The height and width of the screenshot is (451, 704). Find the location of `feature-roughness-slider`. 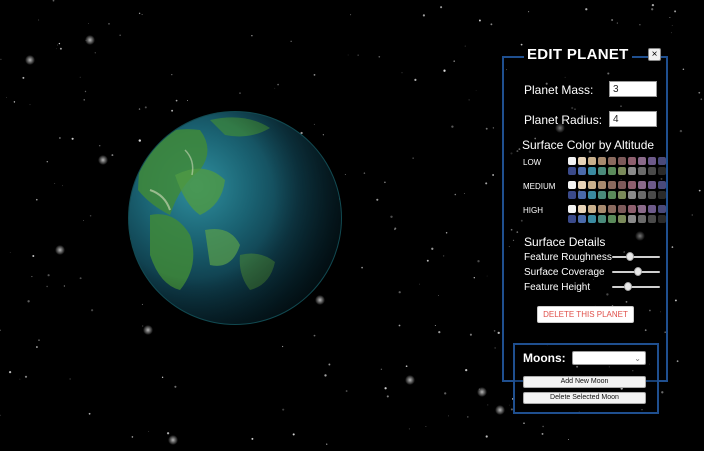

feature-roughness-slider is located at coordinates (636, 257).